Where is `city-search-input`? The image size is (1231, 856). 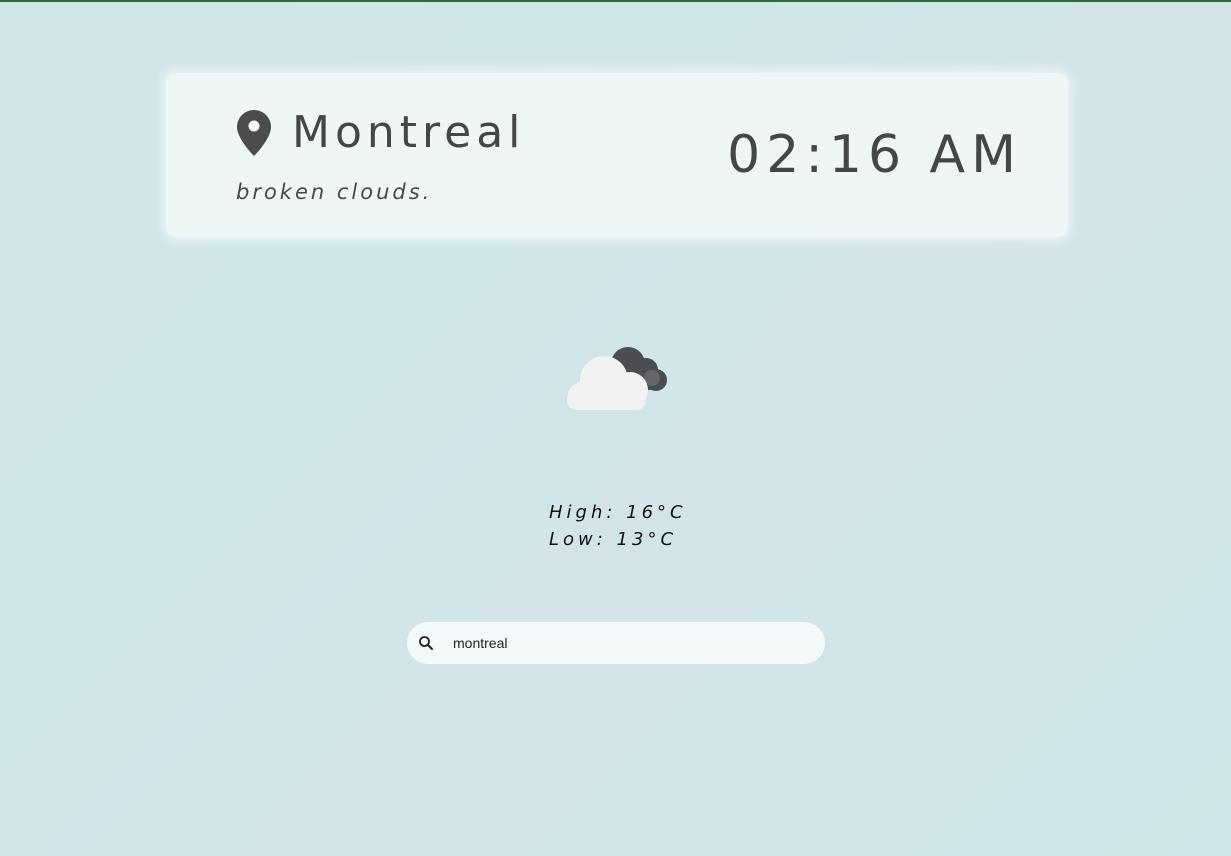 city-search-input is located at coordinates (623, 643).